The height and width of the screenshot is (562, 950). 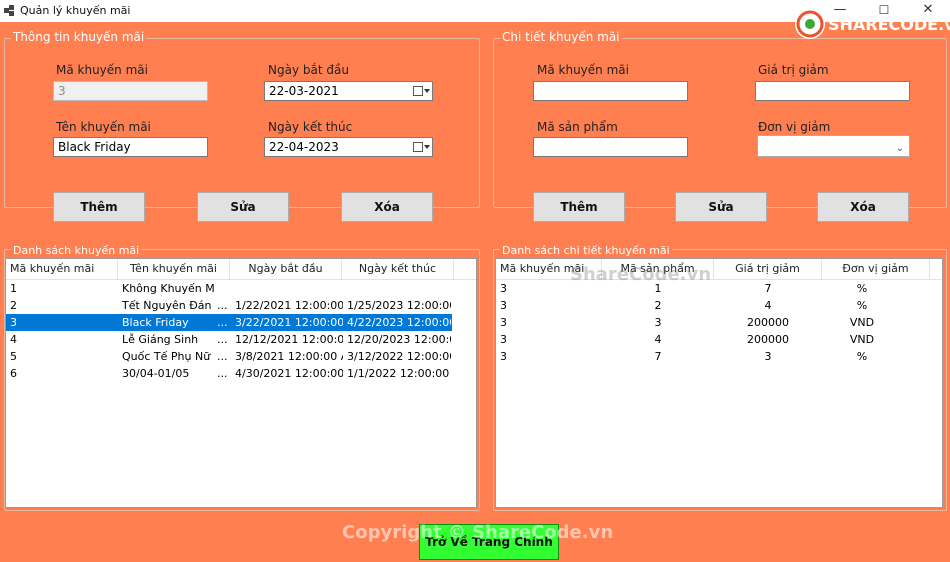 What do you see at coordinates (586, 250) in the screenshot?
I see `detail-list-group-title: Danh sách chi tiết khuyến mãi` at bounding box center [586, 250].